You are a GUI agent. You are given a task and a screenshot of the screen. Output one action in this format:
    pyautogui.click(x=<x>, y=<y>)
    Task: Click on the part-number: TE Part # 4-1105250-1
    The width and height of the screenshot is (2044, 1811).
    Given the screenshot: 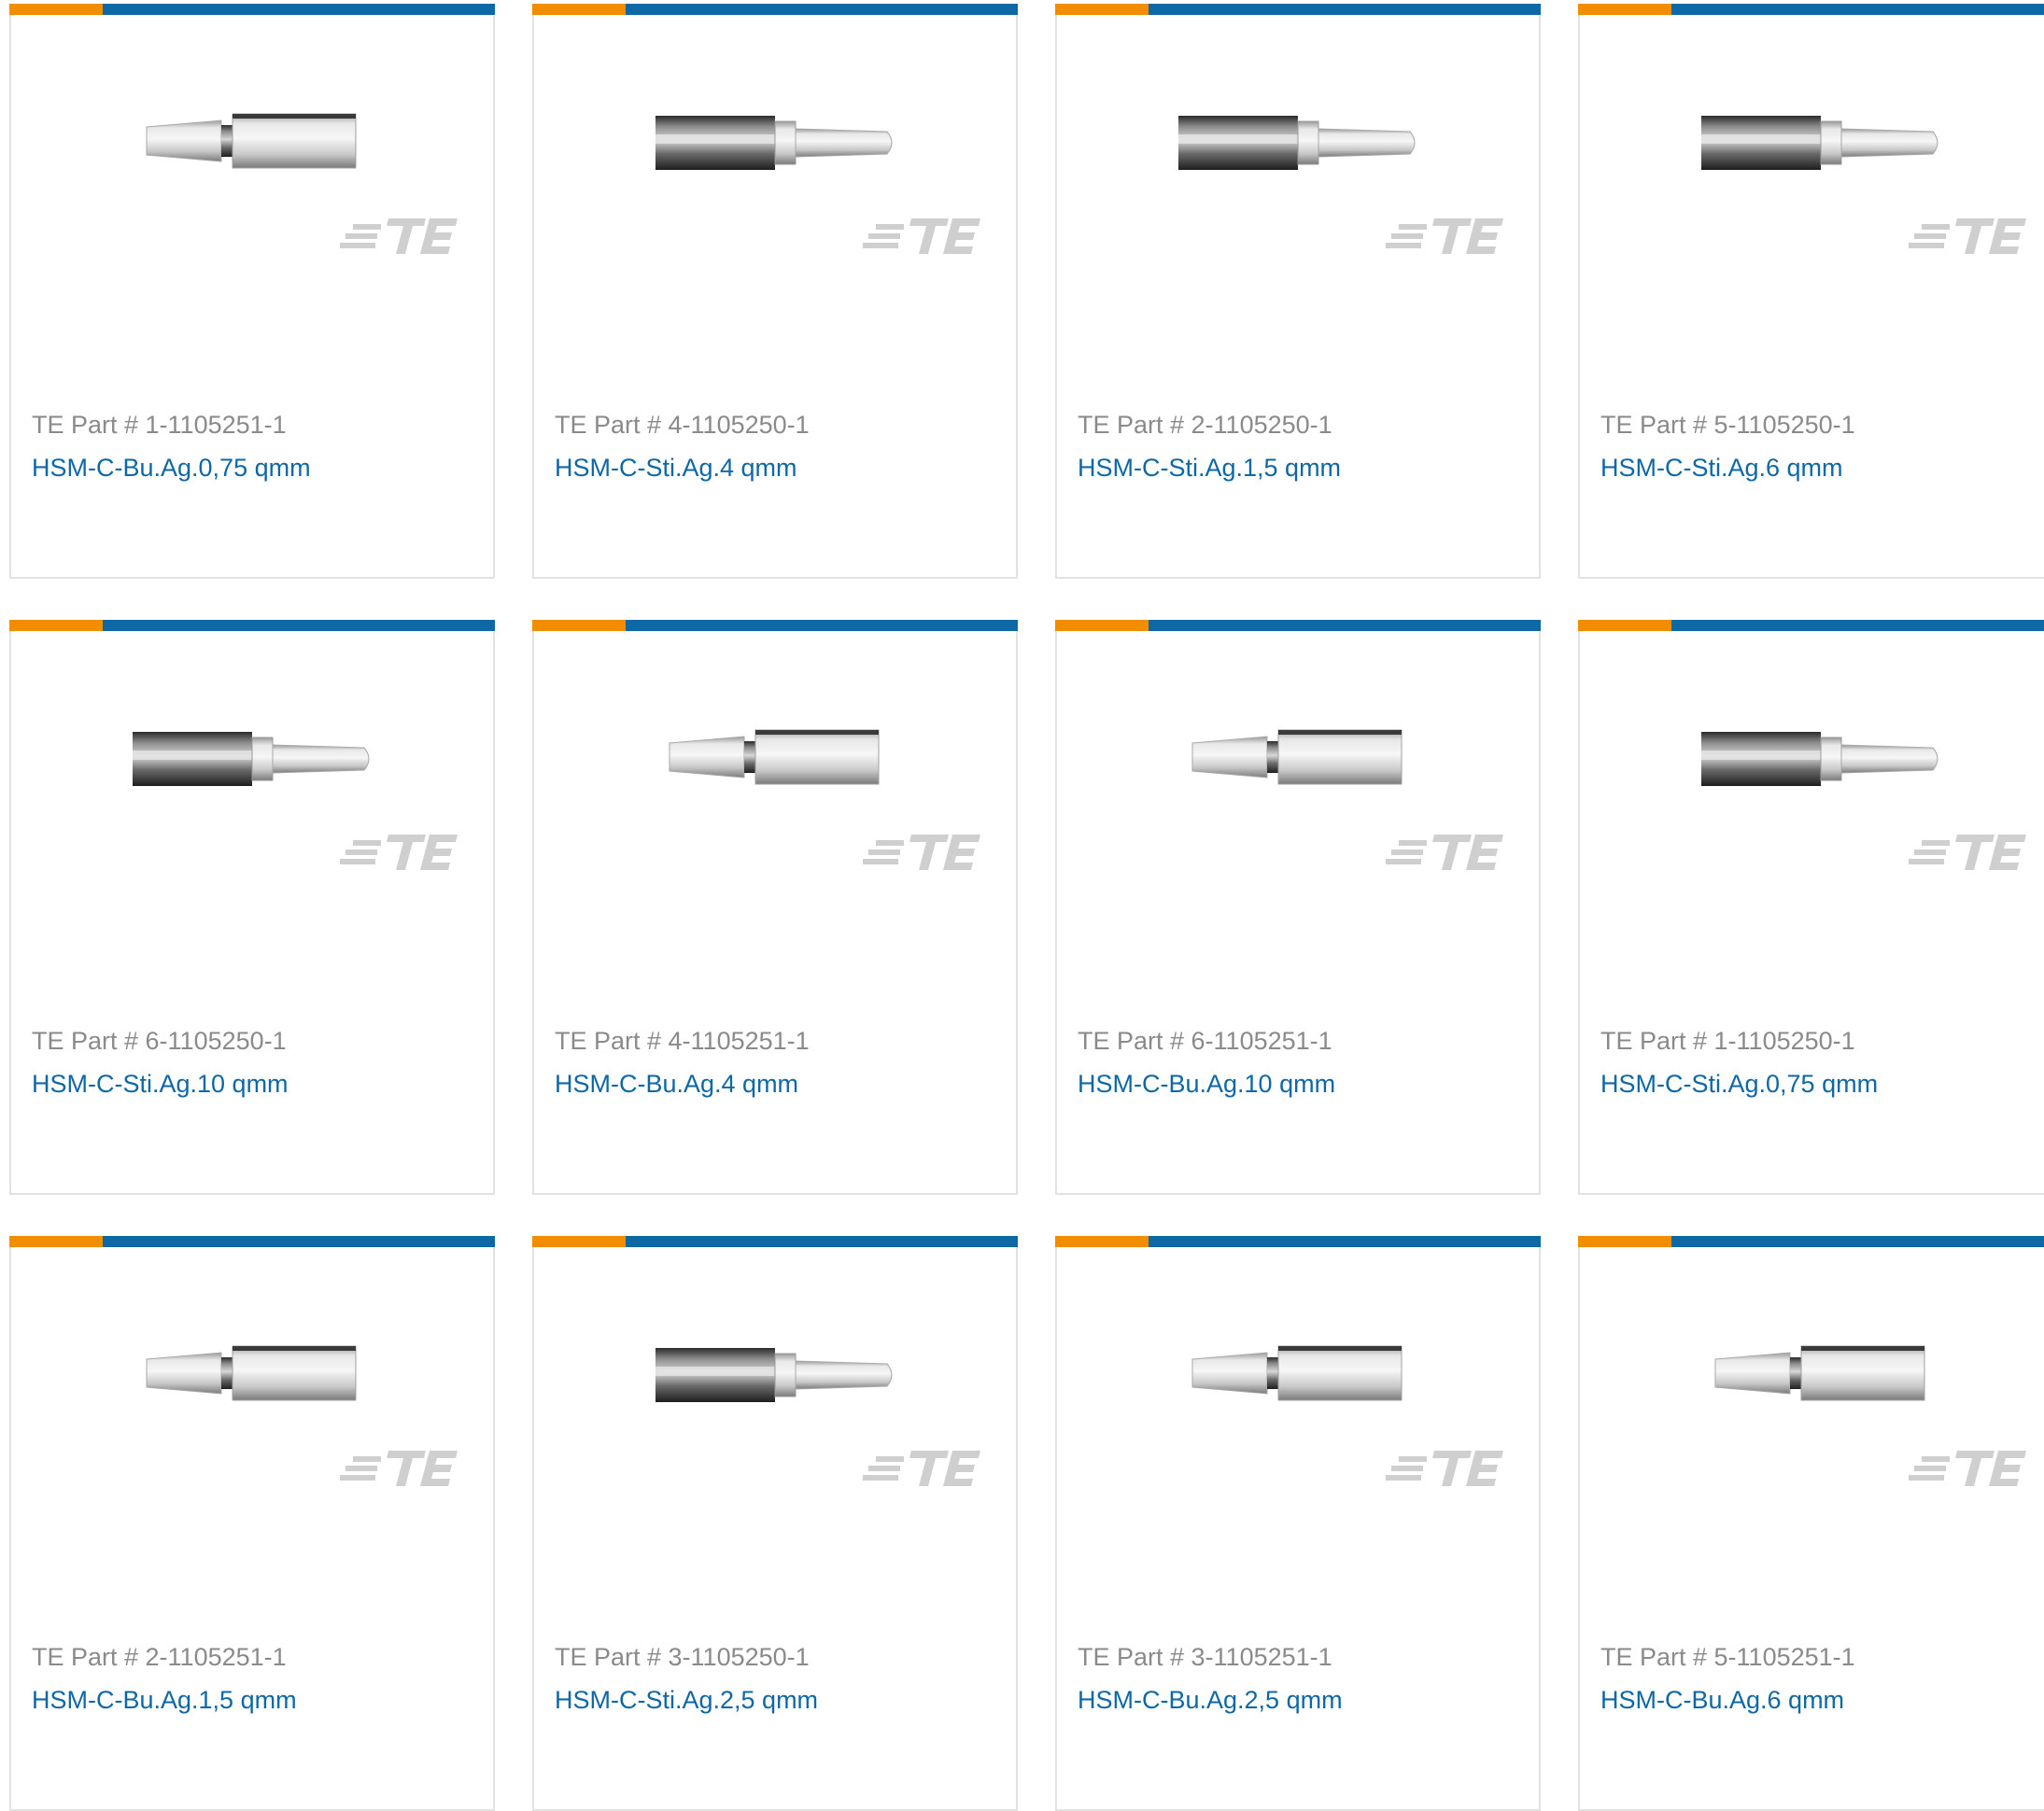 What is the action you would take?
    pyautogui.click(x=682, y=425)
    